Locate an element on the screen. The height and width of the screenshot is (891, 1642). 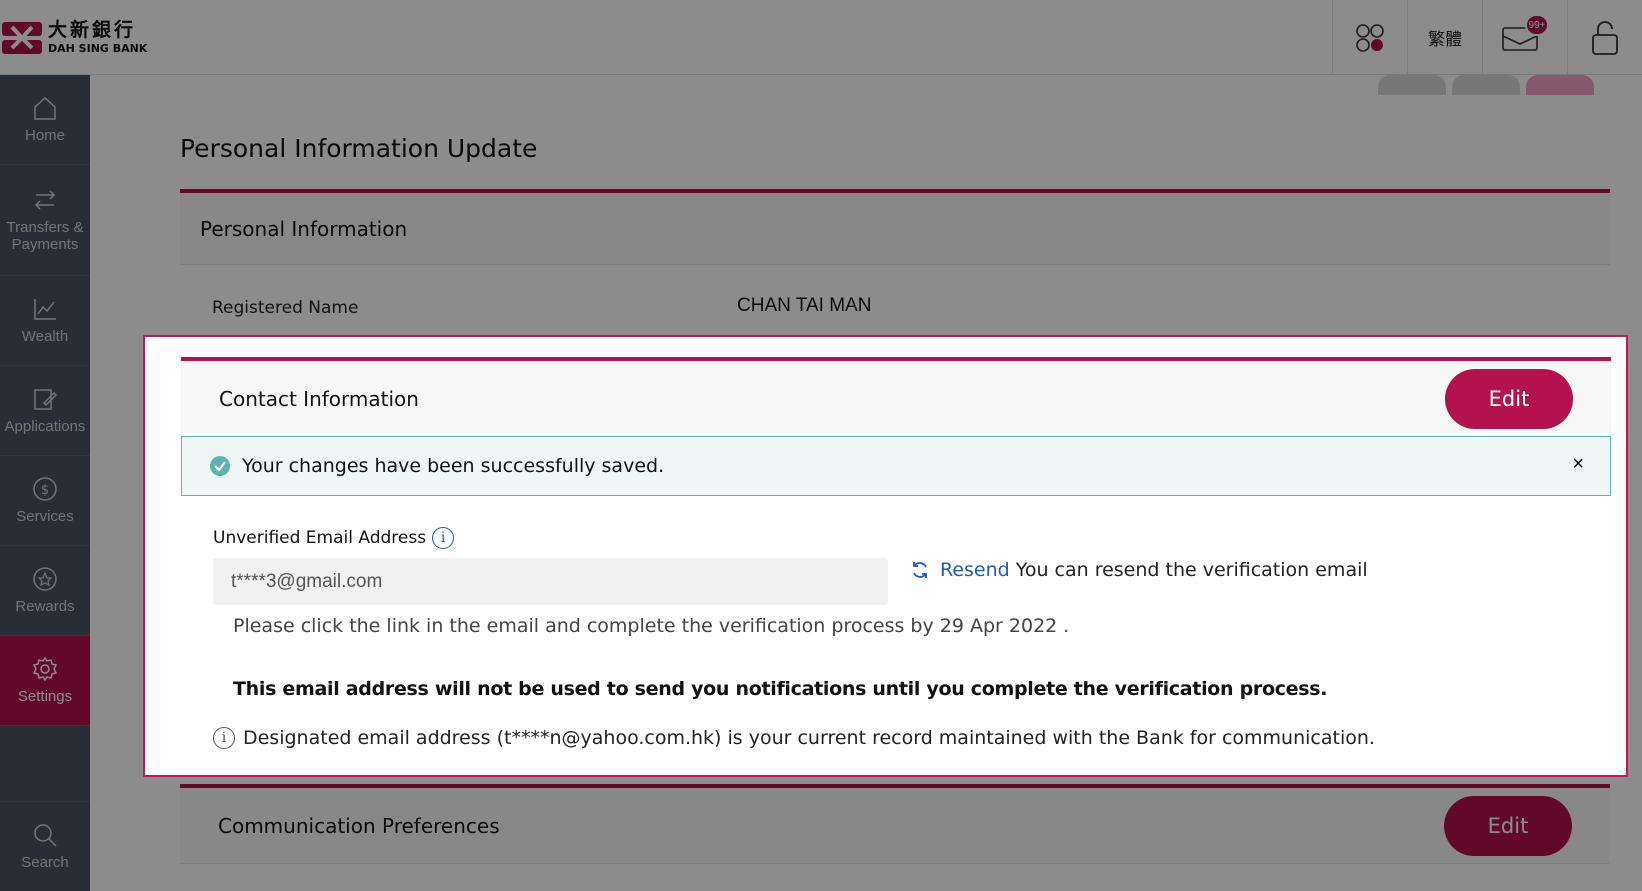
close-icon: × is located at coordinates (1578, 464).